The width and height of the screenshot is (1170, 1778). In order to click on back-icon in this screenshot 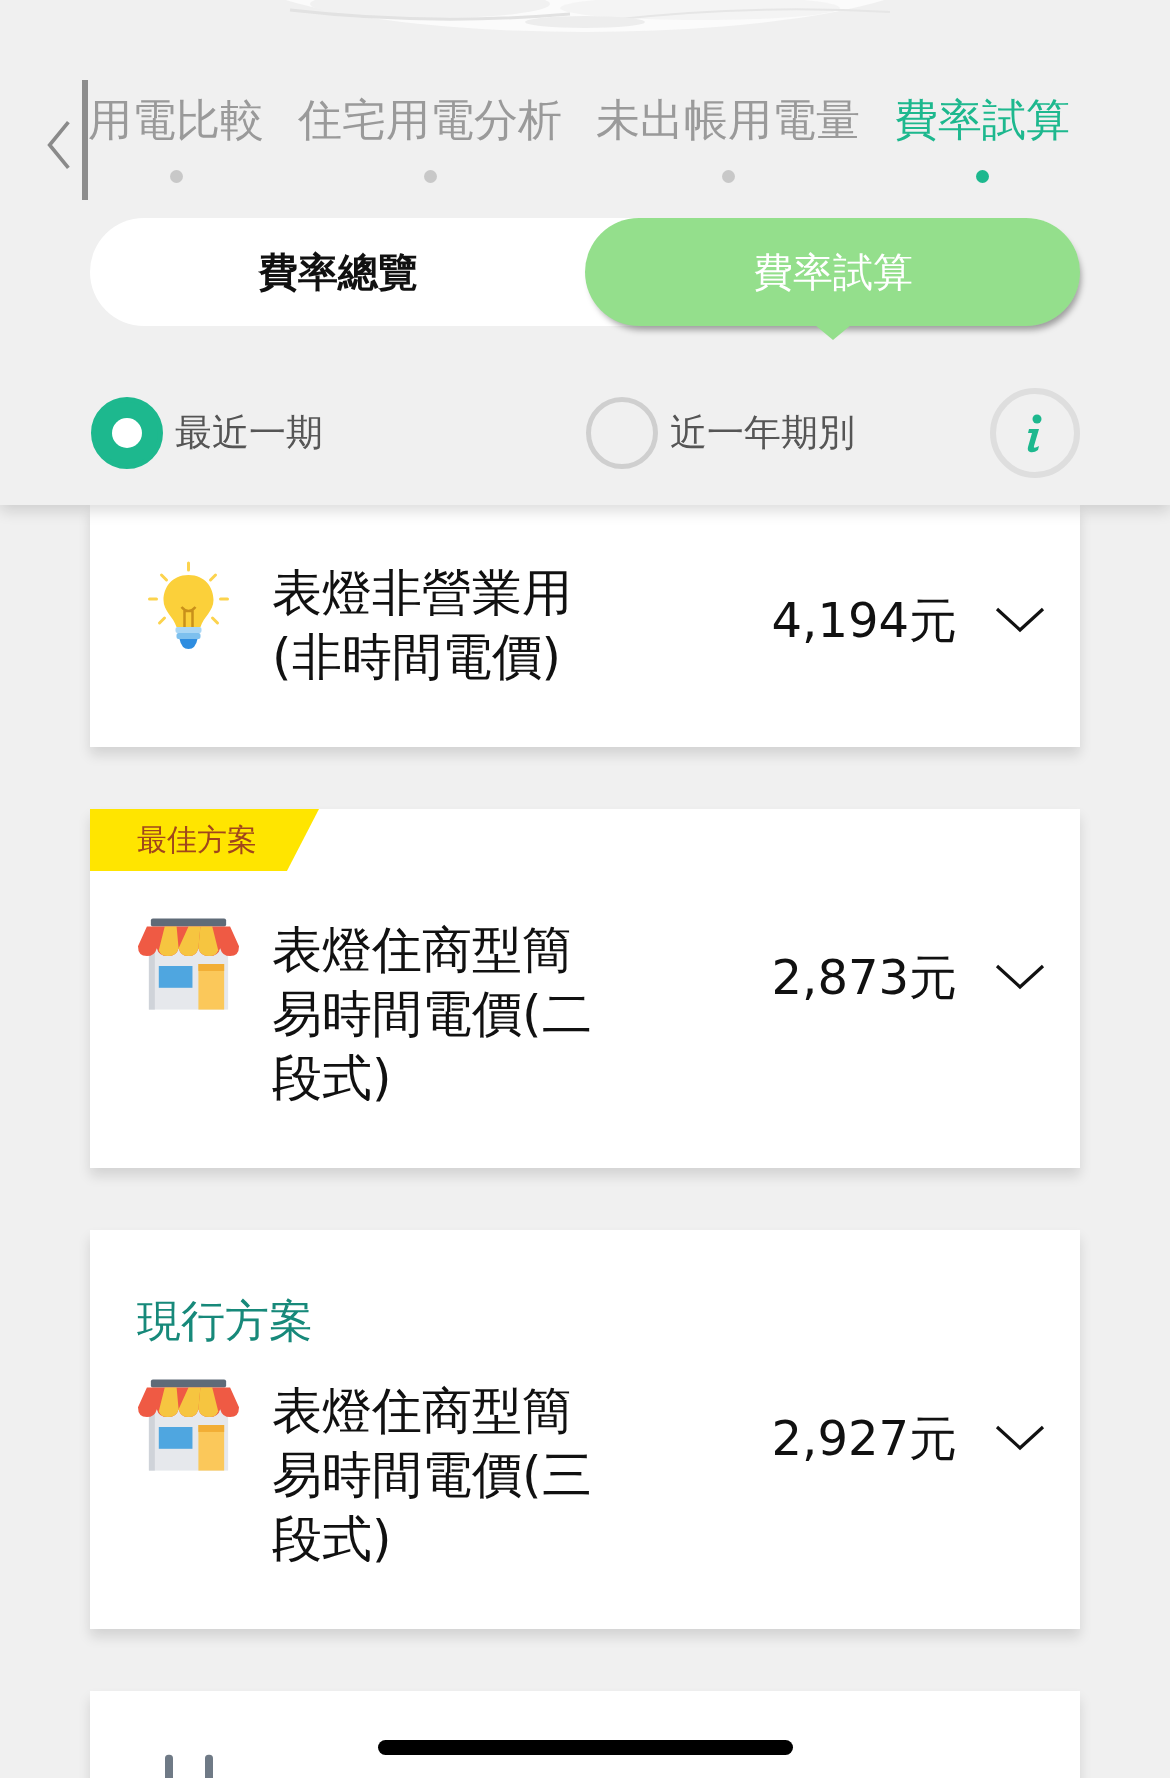, I will do `click(59, 145)`.